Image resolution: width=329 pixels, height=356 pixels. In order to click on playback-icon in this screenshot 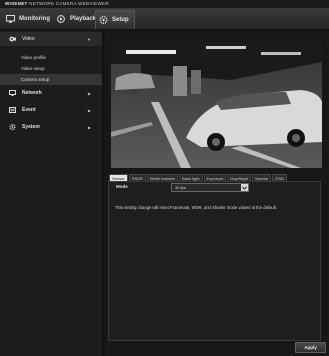, I will do `click(61, 18)`.